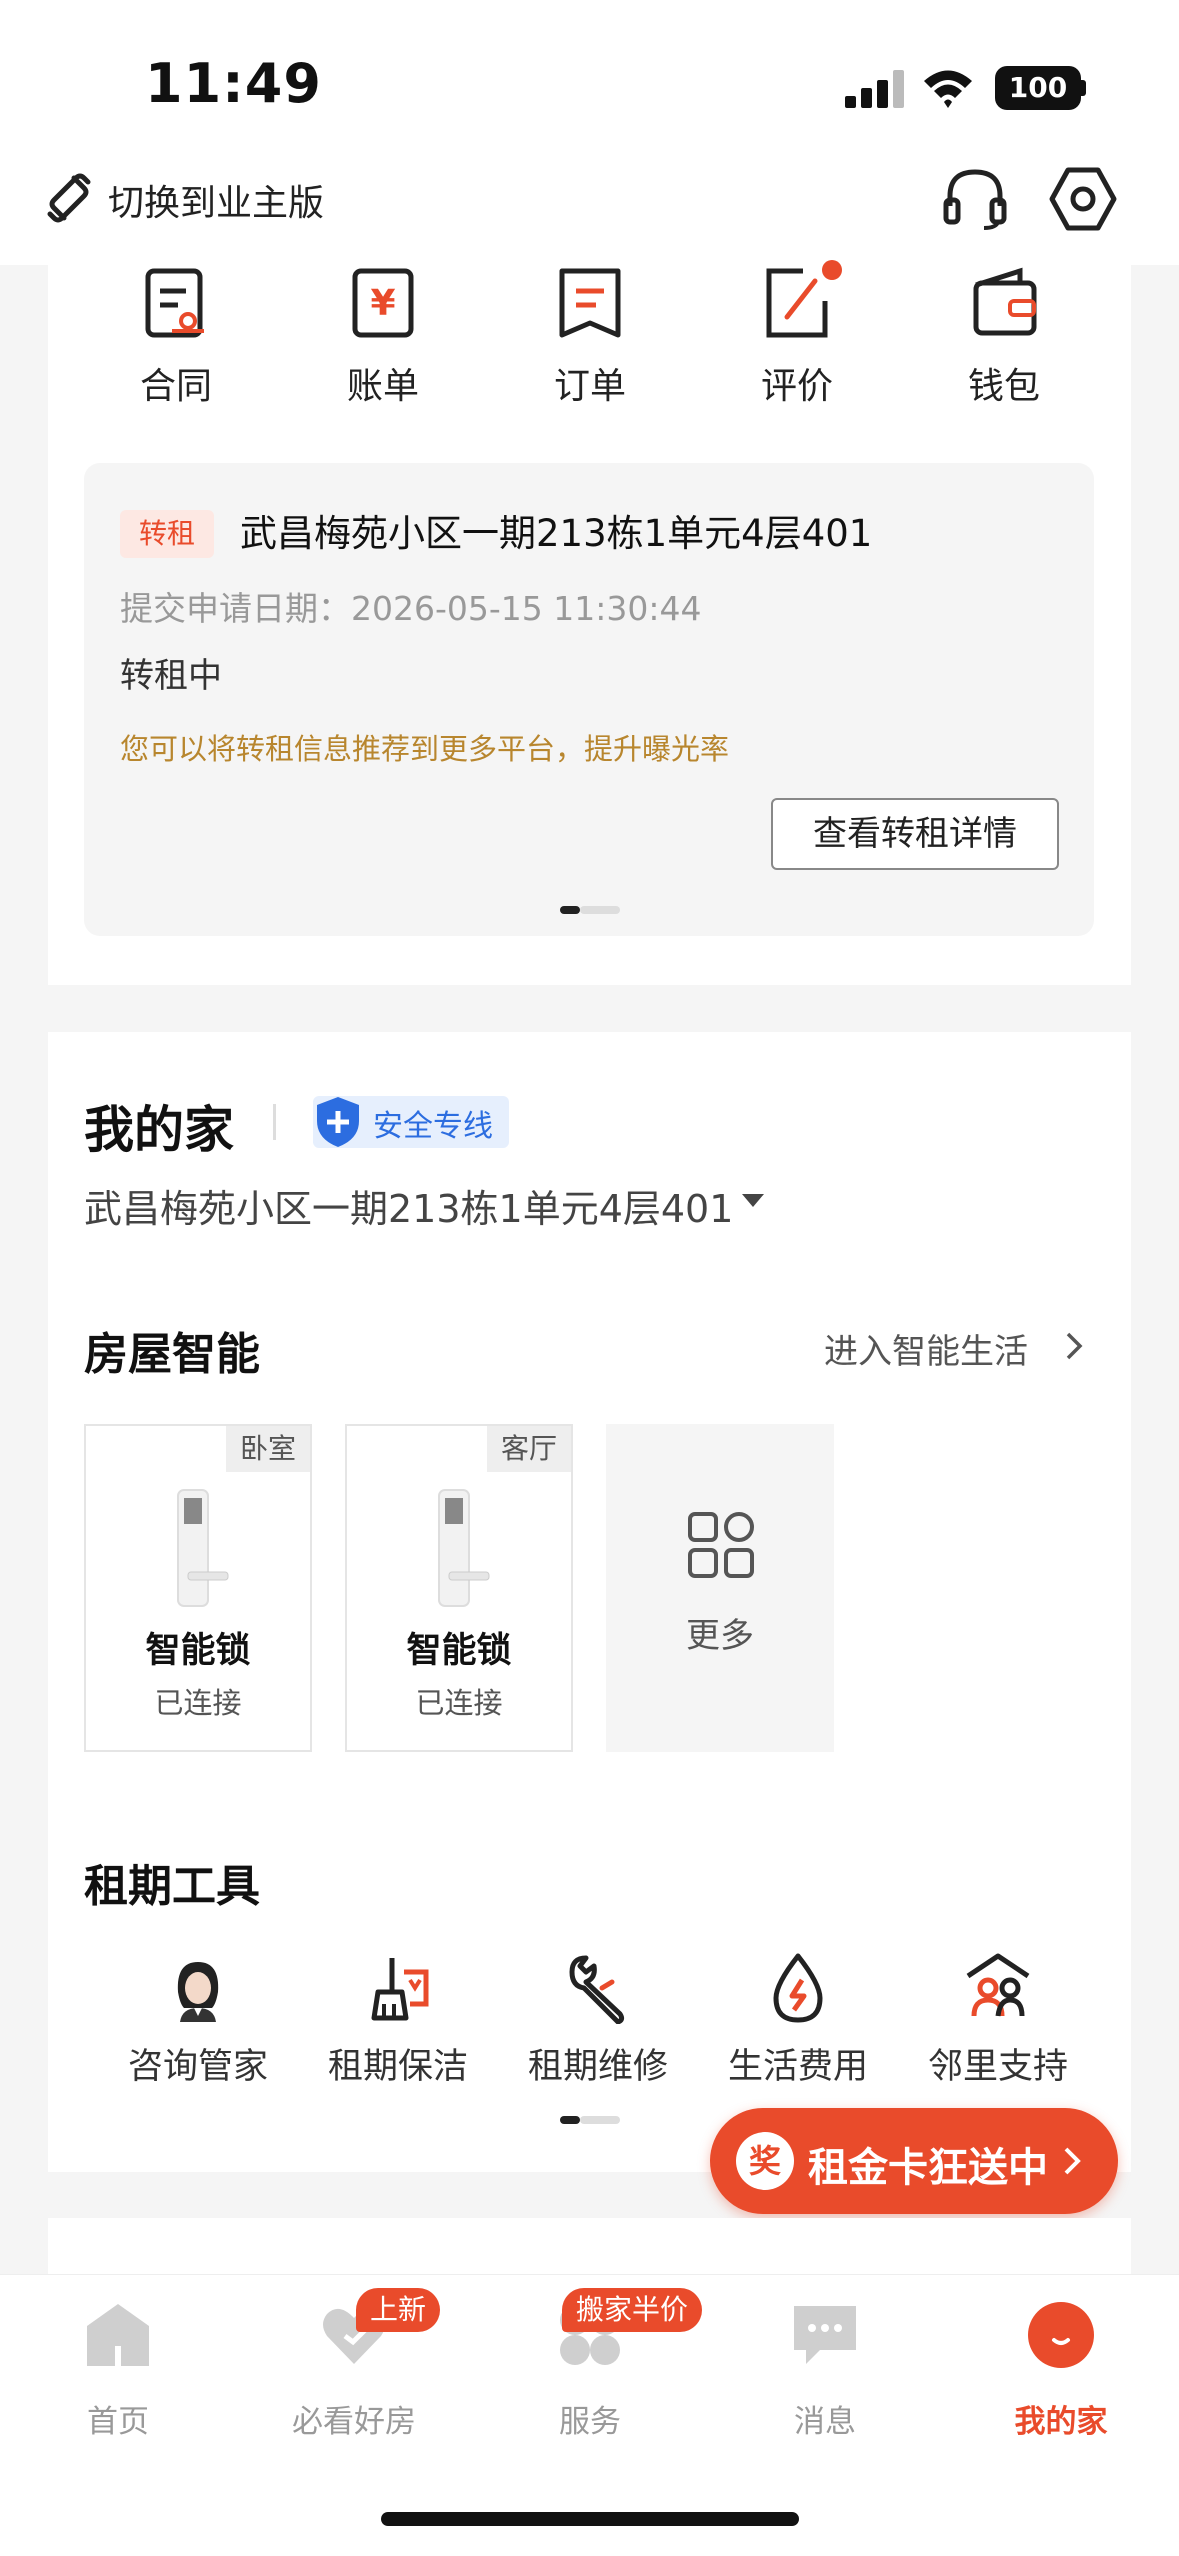 This screenshot has height=2556, width=1179. I want to click on utility-icon, so click(798, 1988).